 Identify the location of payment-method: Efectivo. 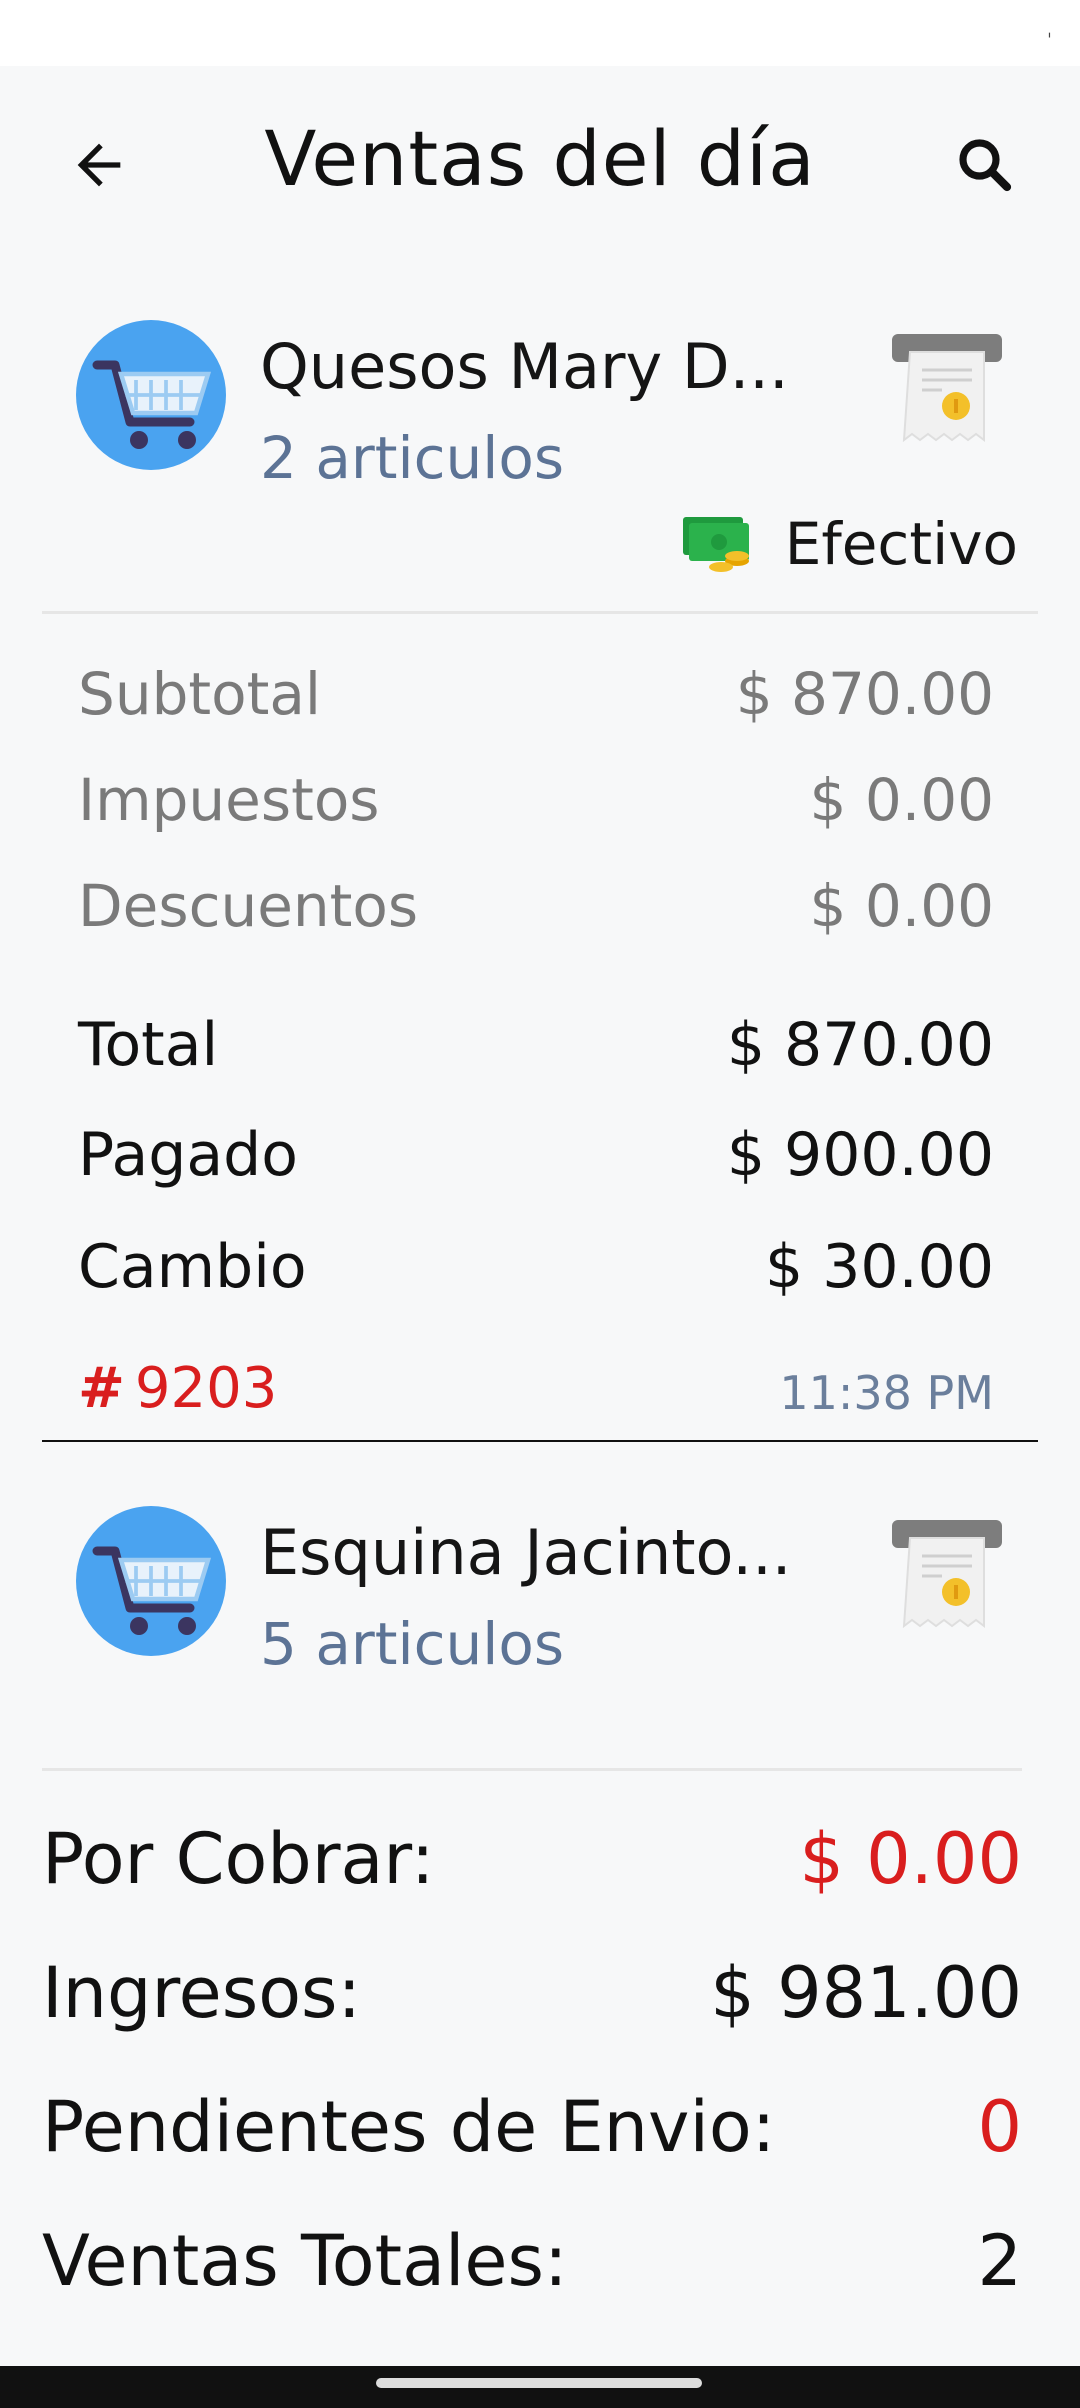
(850, 544).